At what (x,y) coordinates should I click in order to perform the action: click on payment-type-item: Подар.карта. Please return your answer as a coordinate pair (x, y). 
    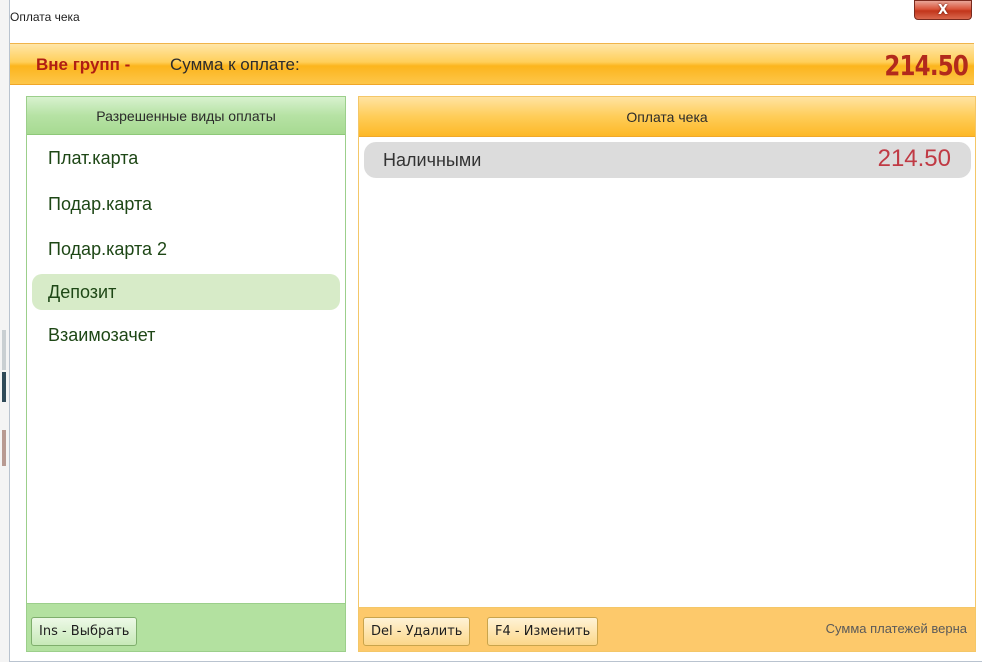
    Looking at the image, I should click on (186, 204).